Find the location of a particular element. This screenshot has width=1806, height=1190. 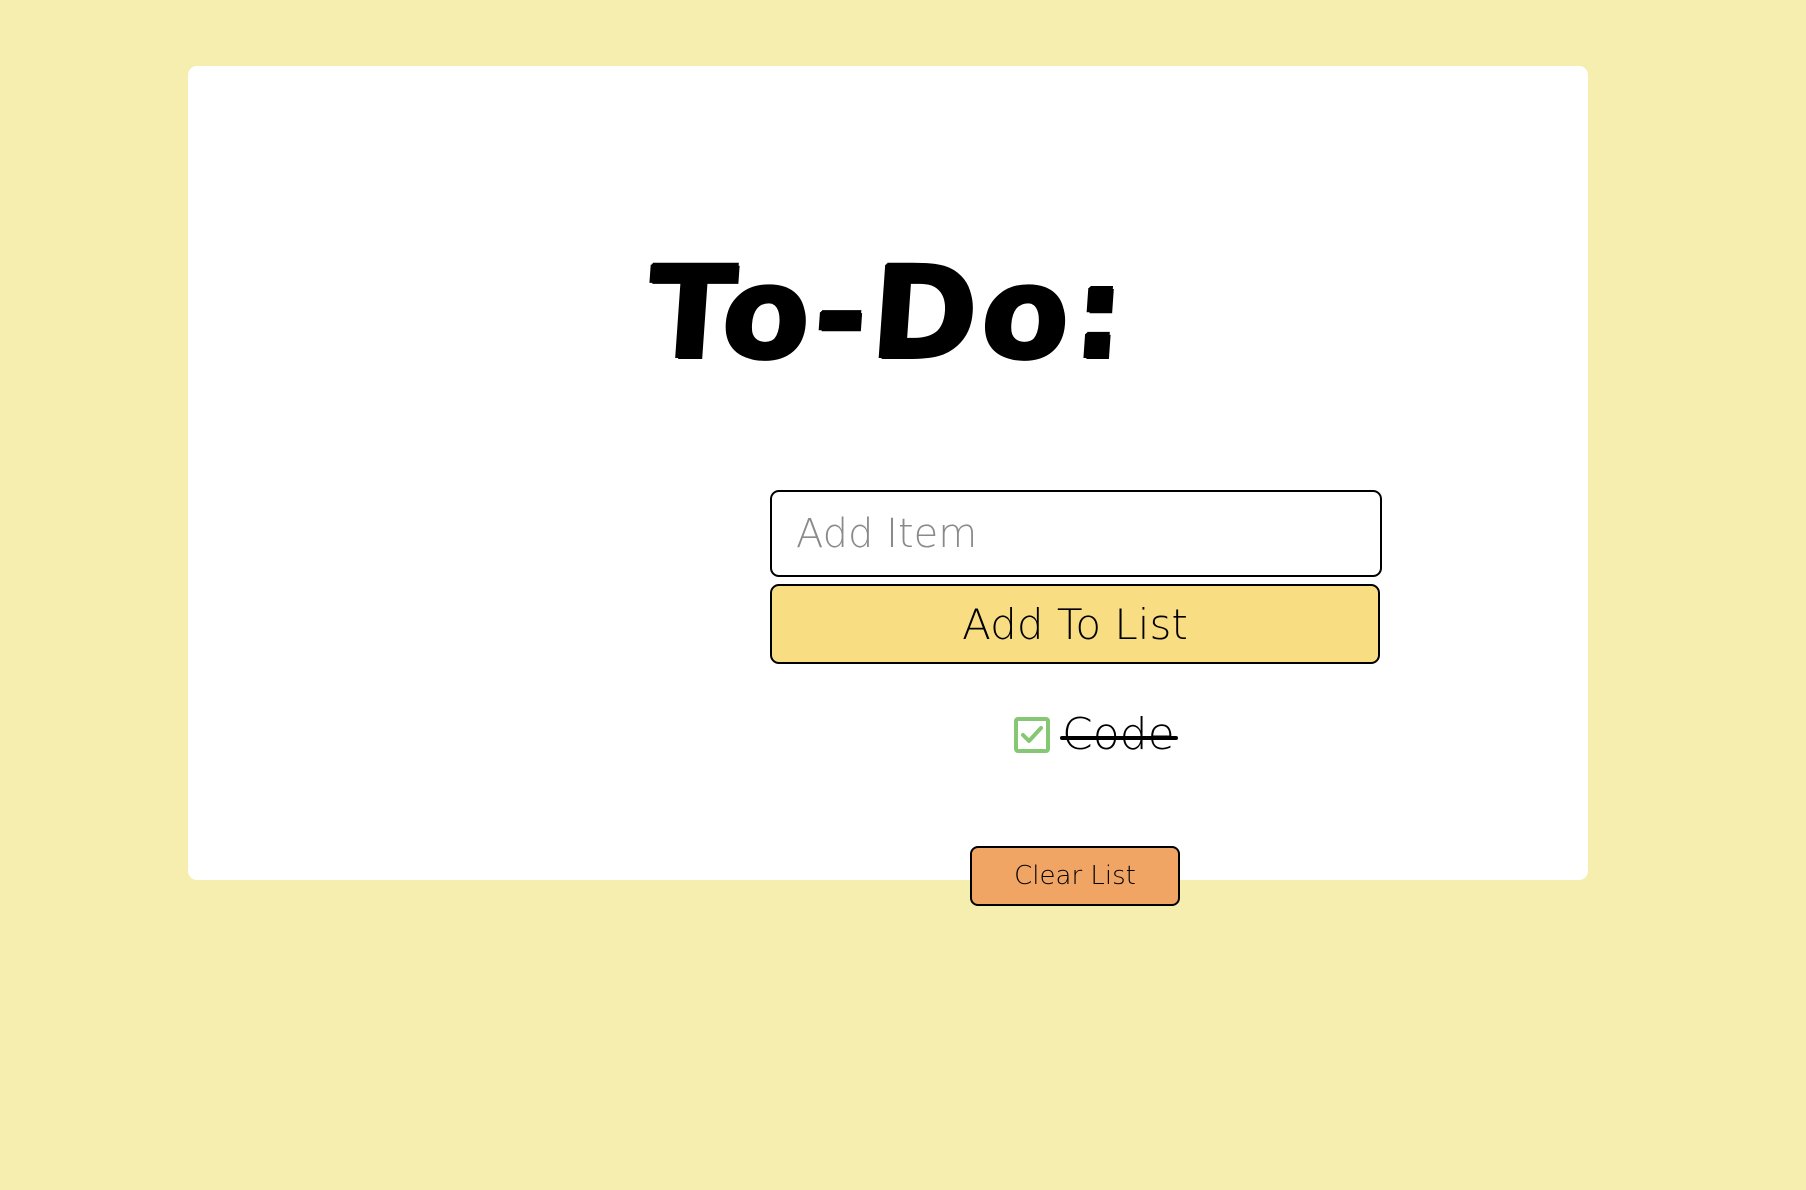

add-to-list-button: Add To List is located at coordinates (1075, 624).